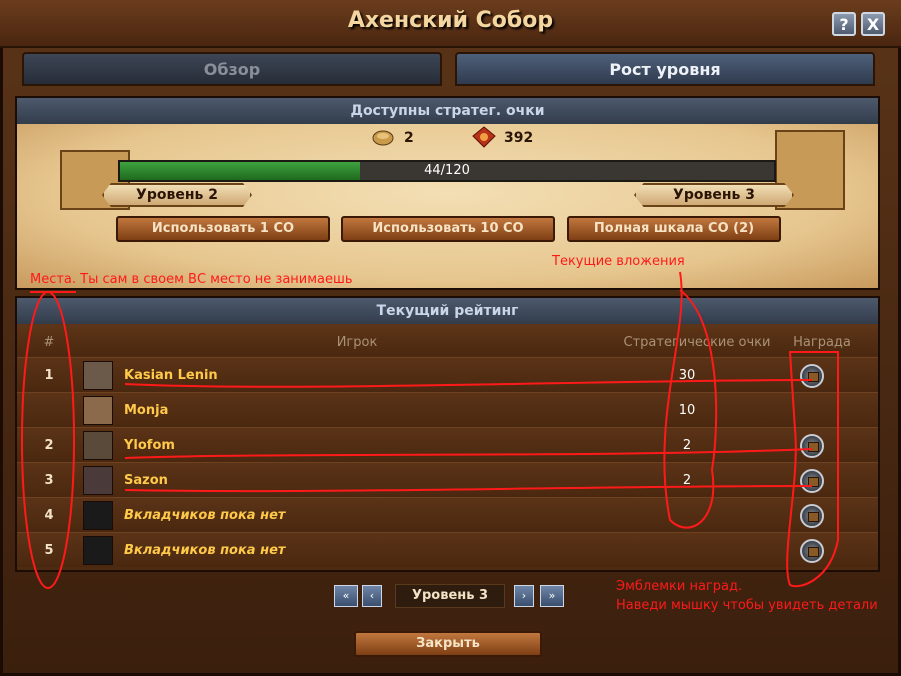 The width and height of the screenshot is (901, 676). What do you see at coordinates (747, 605) in the screenshot?
I see `annotation-emblems-2: Наведи мышку чтобы увидеть детали` at bounding box center [747, 605].